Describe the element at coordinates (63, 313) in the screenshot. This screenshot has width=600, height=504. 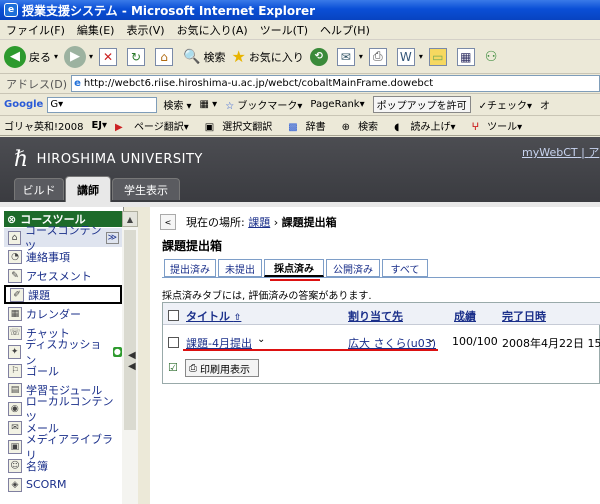
I see `sidebar-item-calendar: ▦ カレンダー` at that location.